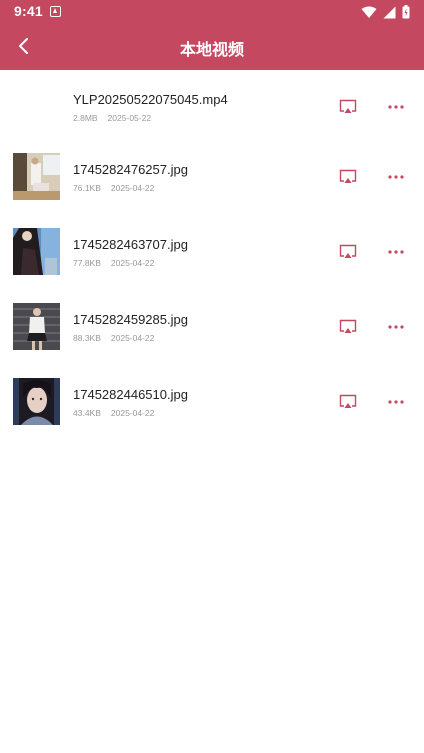 This screenshot has height=753, width=424. I want to click on file-meta: 43.4KB 2025-04-22, so click(113, 413).